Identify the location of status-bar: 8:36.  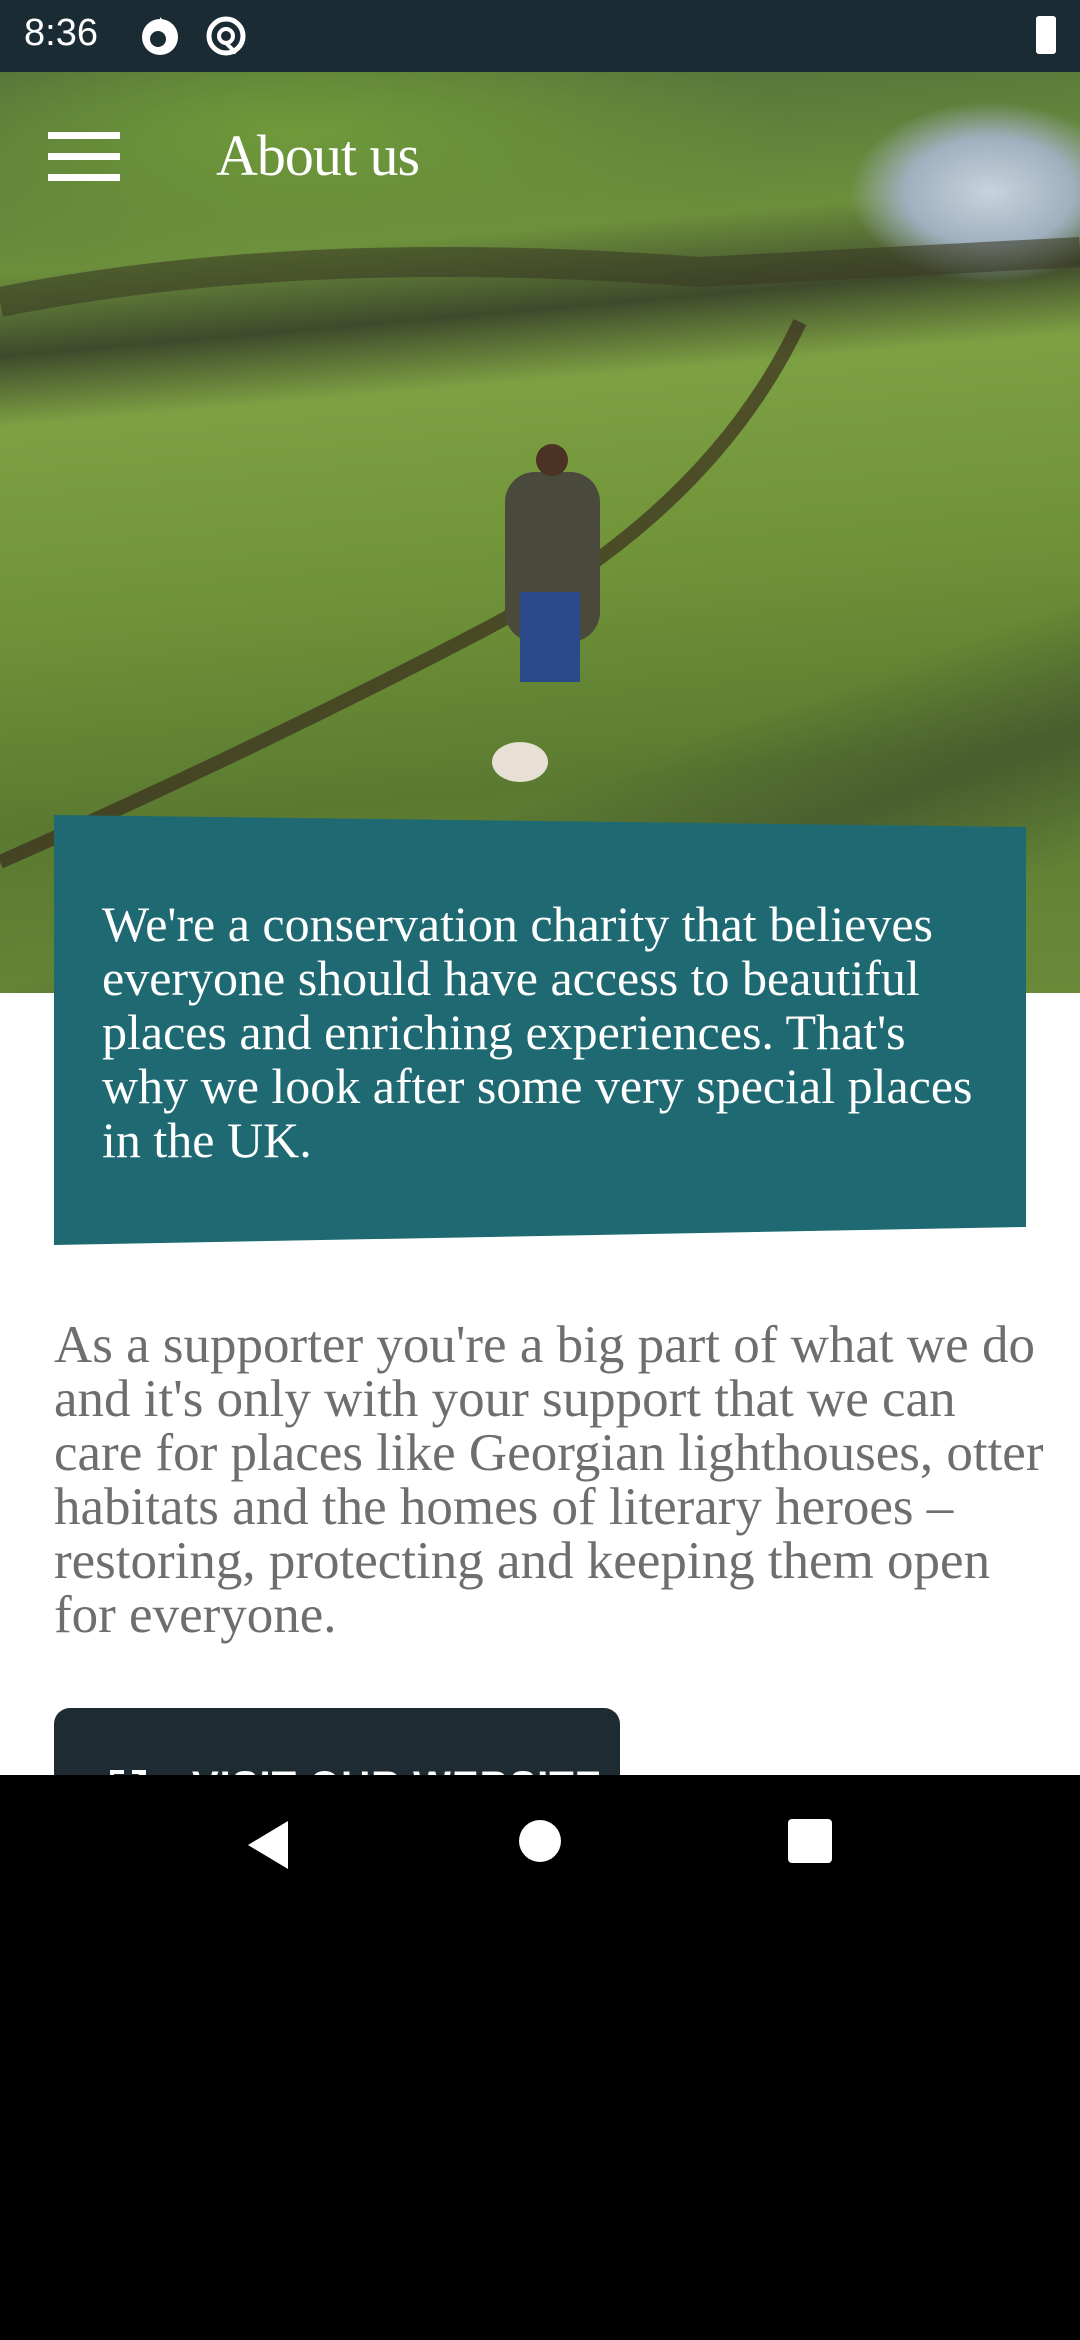
(540, 36).